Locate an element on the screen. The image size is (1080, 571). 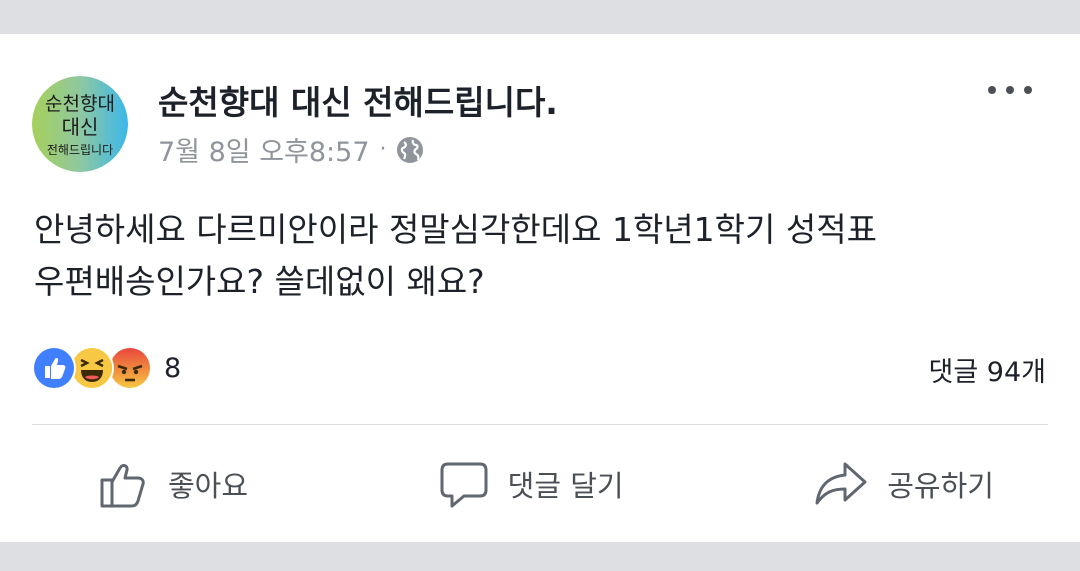
reactions-summary: 8 is located at coordinates (106, 368).